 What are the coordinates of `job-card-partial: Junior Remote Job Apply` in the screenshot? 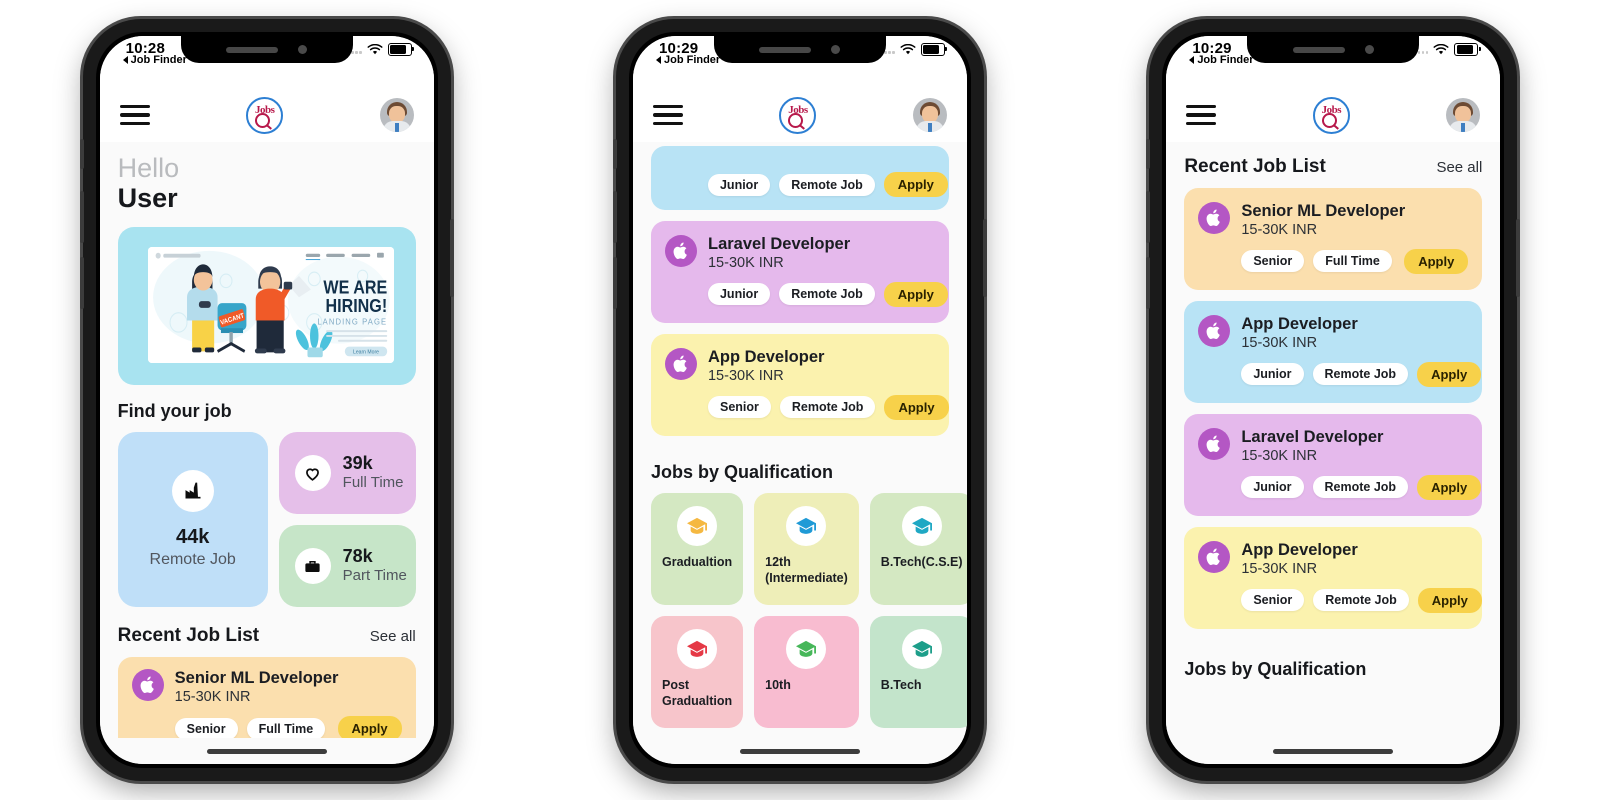 It's located at (799, 178).